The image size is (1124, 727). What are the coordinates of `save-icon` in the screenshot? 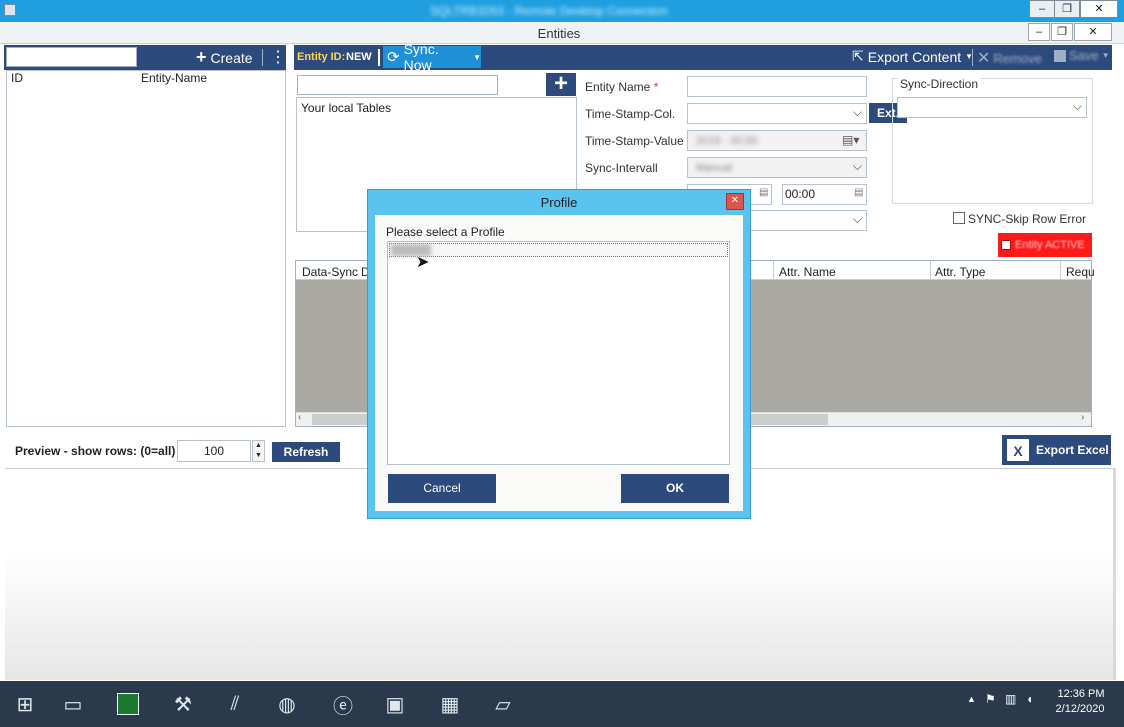 It's located at (1060, 55).